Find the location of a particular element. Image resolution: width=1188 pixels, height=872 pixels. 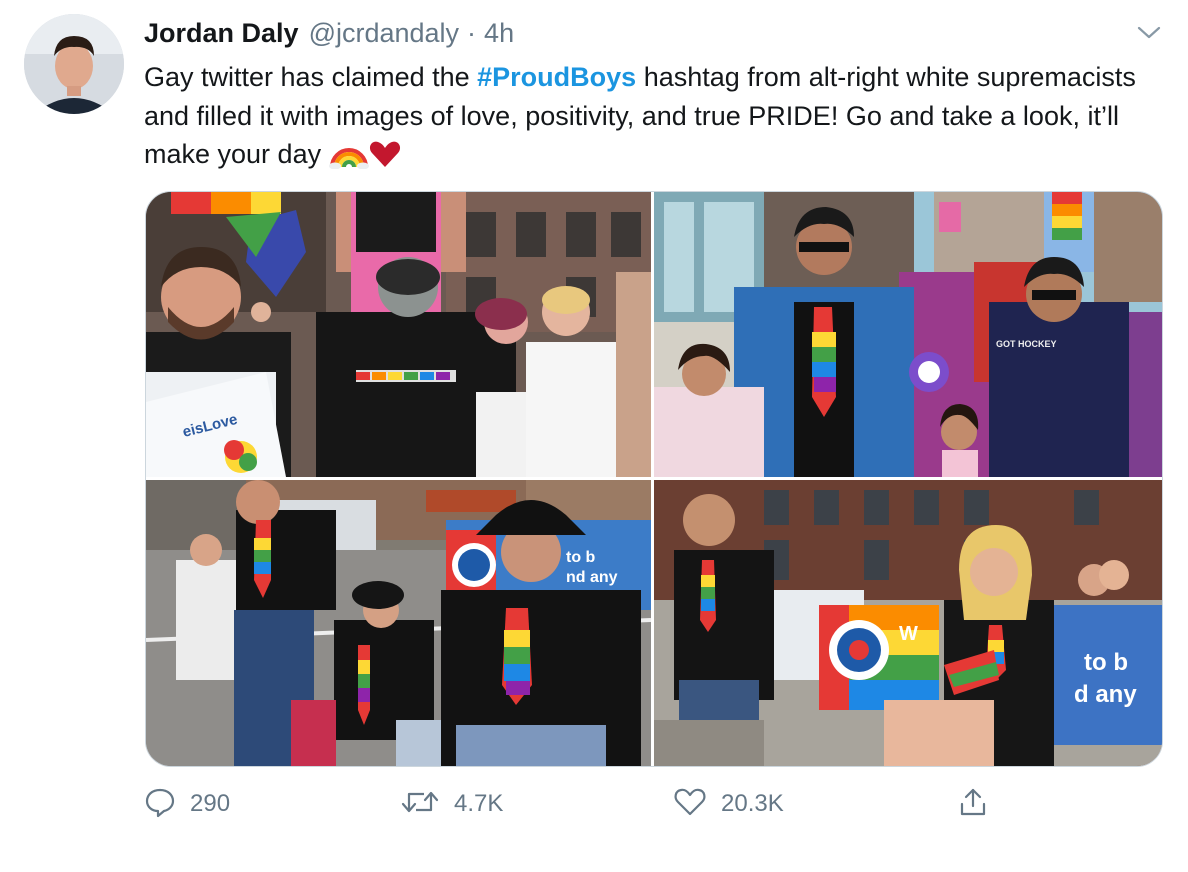

photo-4: to b d any W is located at coordinates (908, 623).